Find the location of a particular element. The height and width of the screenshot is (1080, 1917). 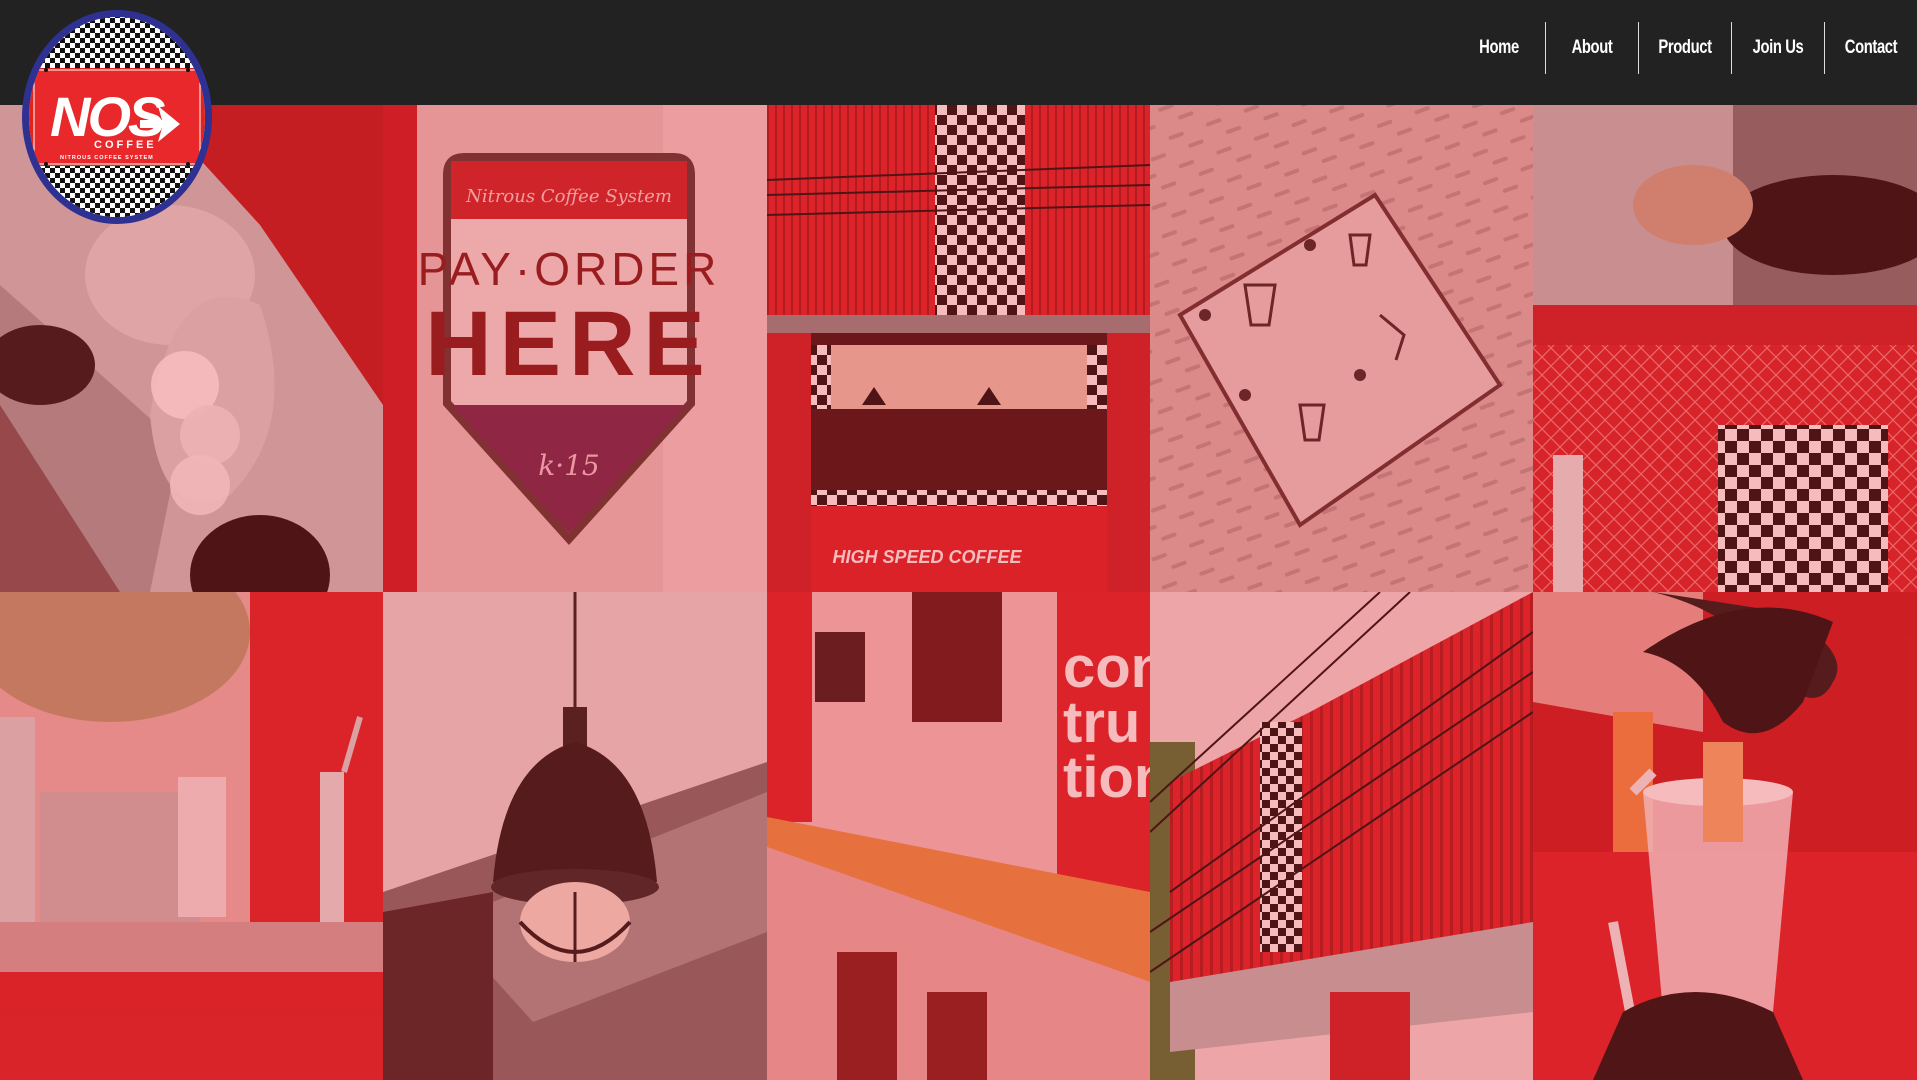

wooden-bar-photo: con tru tion is located at coordinates (958, 836).